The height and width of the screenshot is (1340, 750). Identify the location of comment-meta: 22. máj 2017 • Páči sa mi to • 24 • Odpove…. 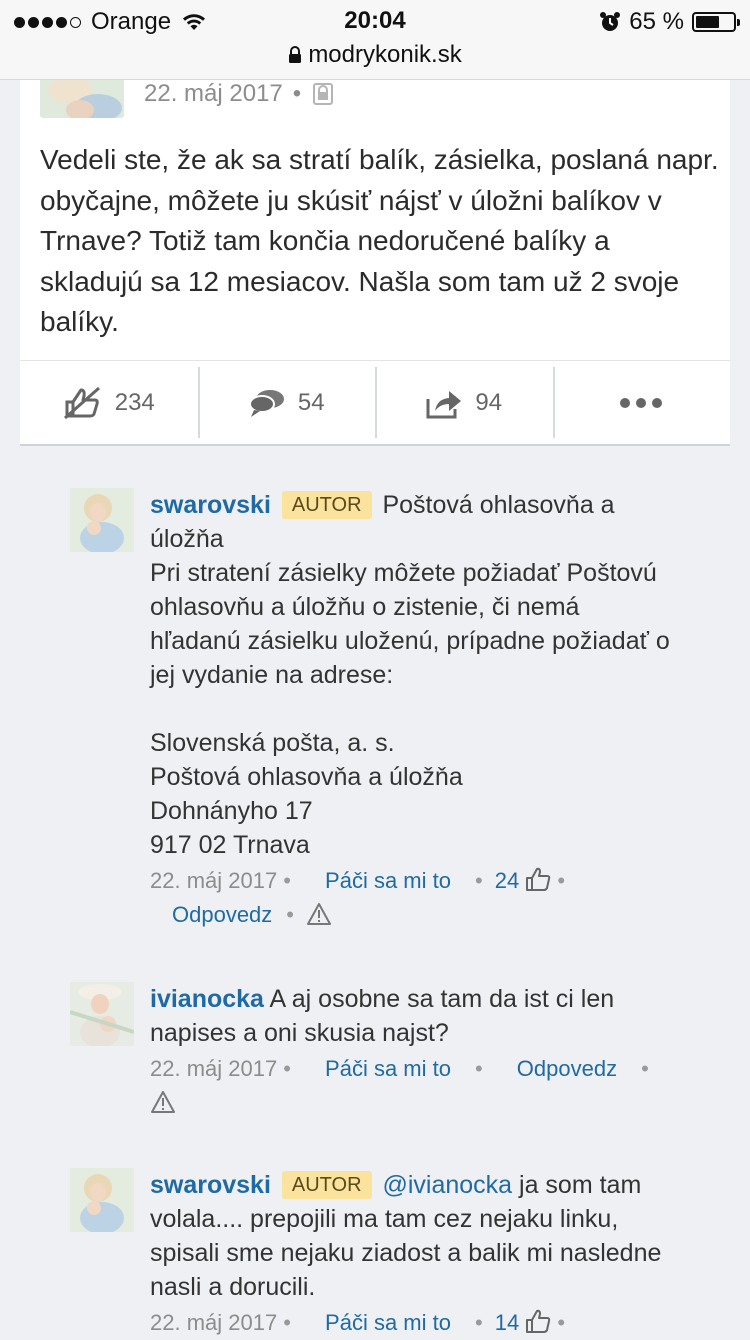
(358, 896).